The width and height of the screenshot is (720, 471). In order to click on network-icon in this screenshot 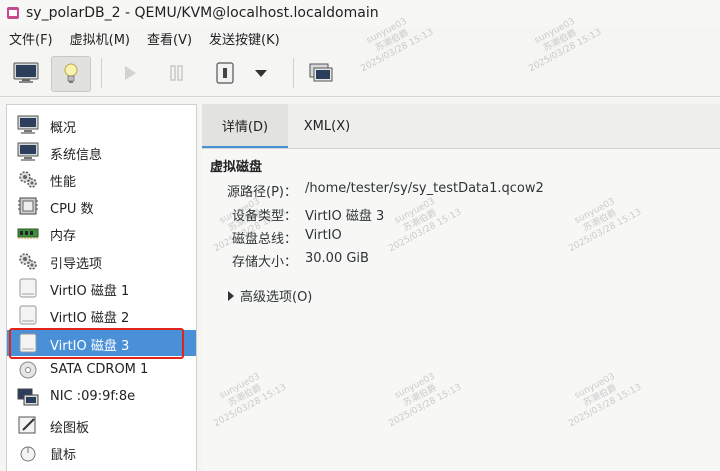, I will do `click(28, 397)`.